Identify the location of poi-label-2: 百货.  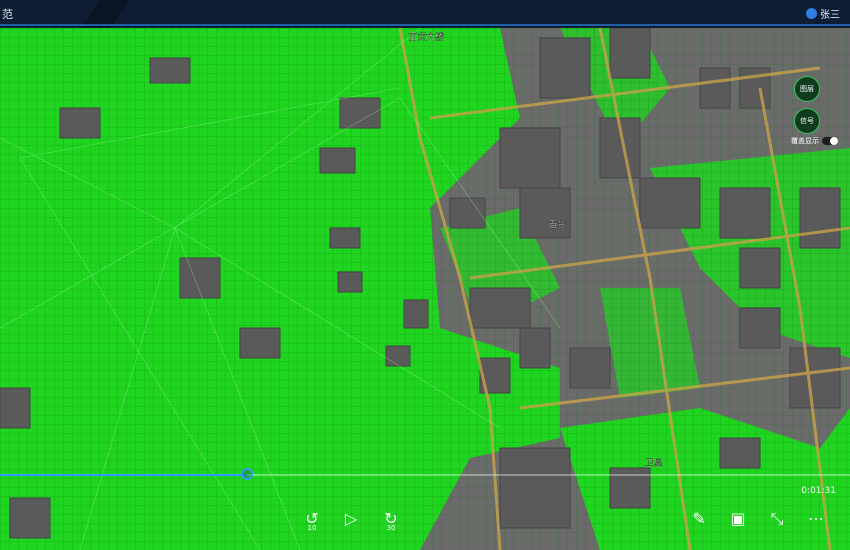
(557, 225).